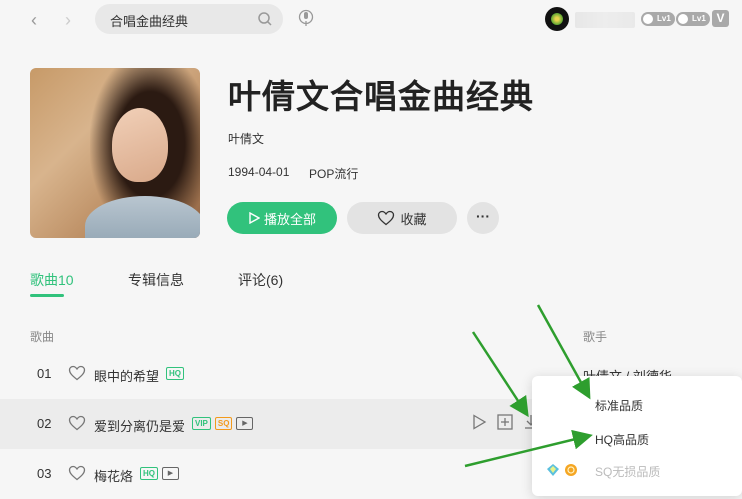 This screenshot has height=499, width=742. What do you see at coordinates (505, 422) in the screenshot?
I see `add-to-playlist-icon` at bounding box center [505, 422].